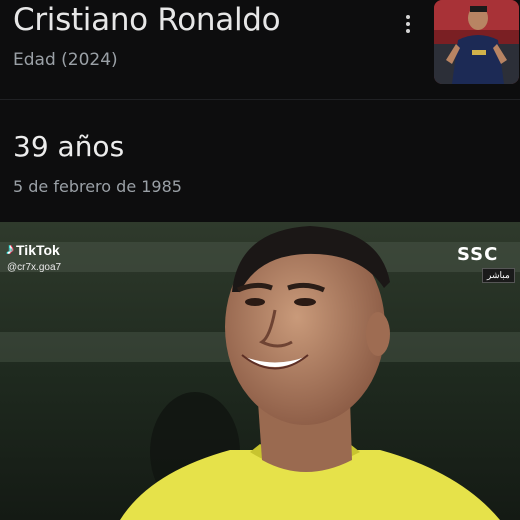 The height and width of the screenshot is (520, 520). I want to click on birth-date: 5 de febrero de 1985, so click(97, 186).